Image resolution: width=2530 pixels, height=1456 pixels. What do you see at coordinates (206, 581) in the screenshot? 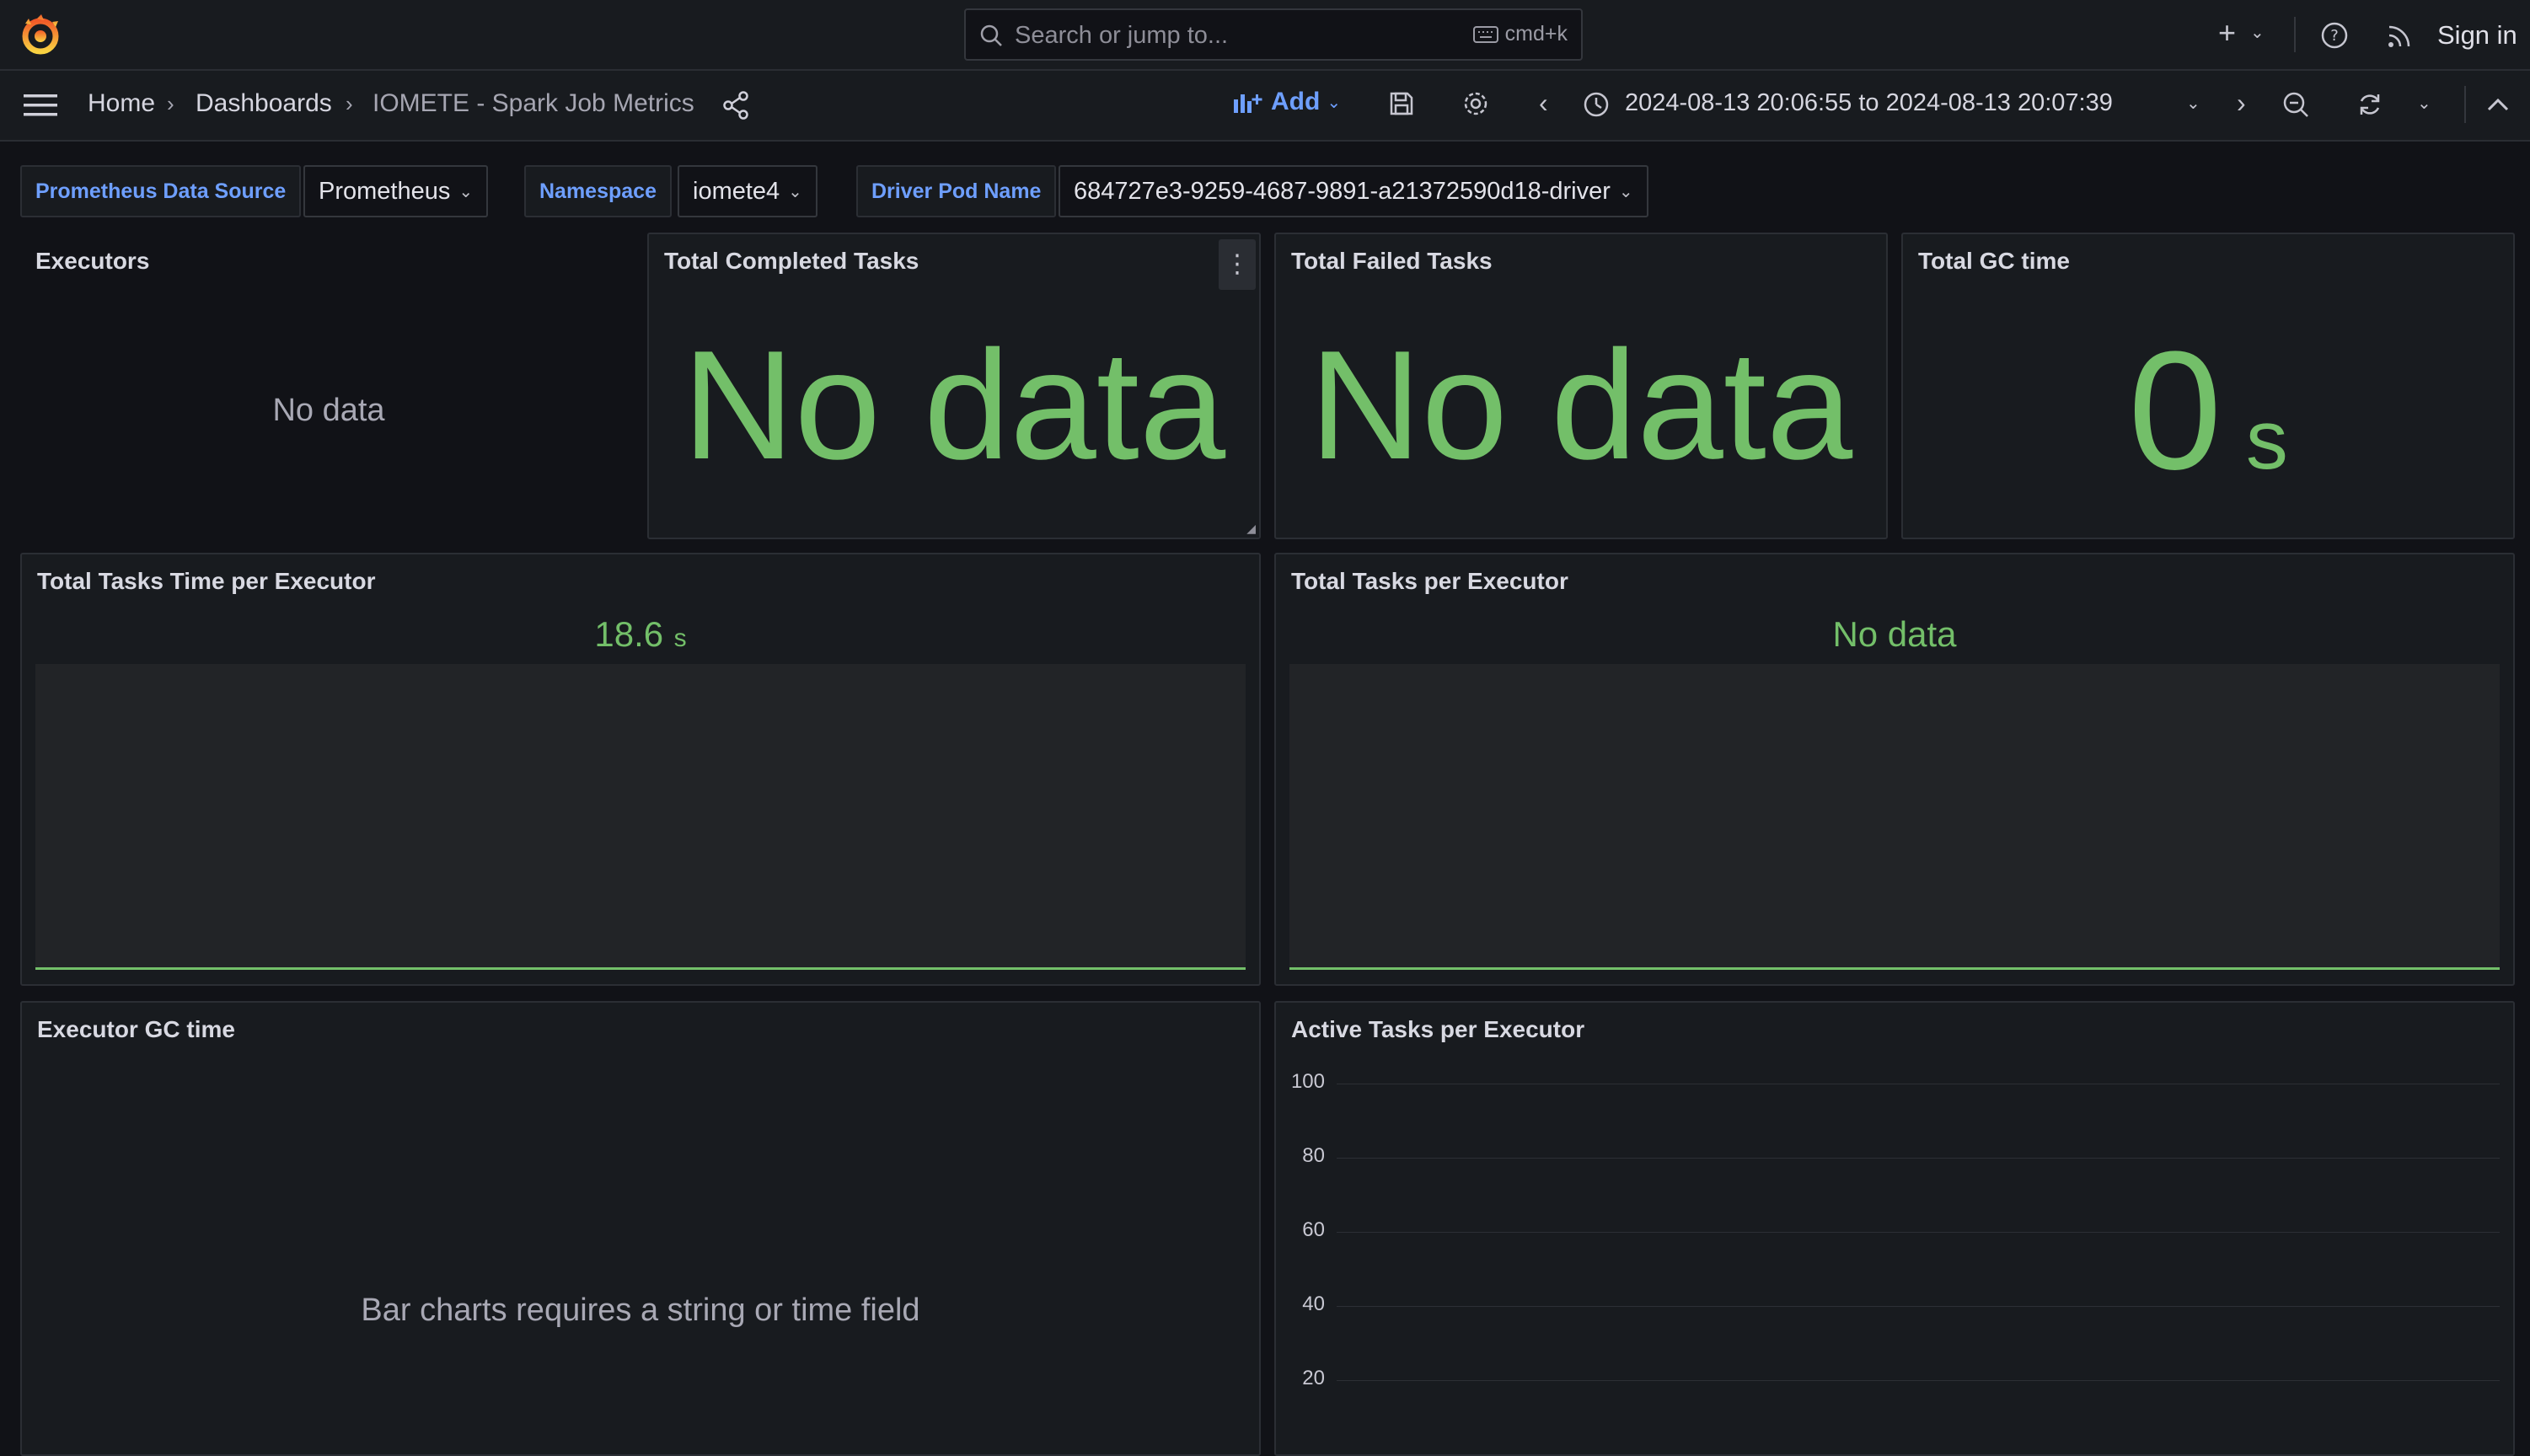
I see `panel-title: Total Tasks Time per Executor` at bounding box center [206, 581].